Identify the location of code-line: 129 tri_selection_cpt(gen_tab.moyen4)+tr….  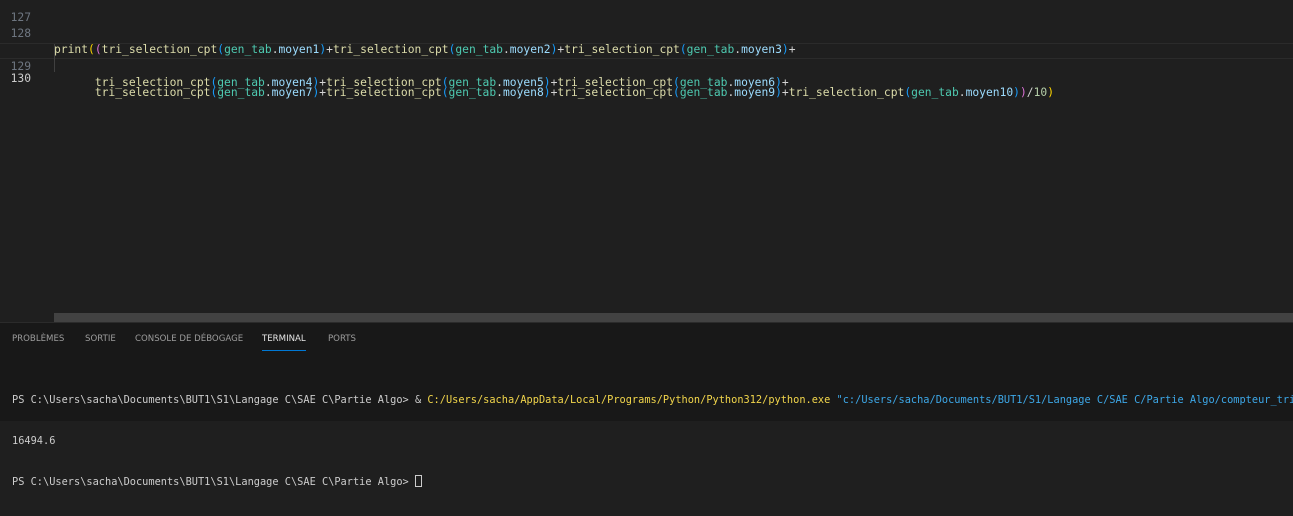
(646, 58).